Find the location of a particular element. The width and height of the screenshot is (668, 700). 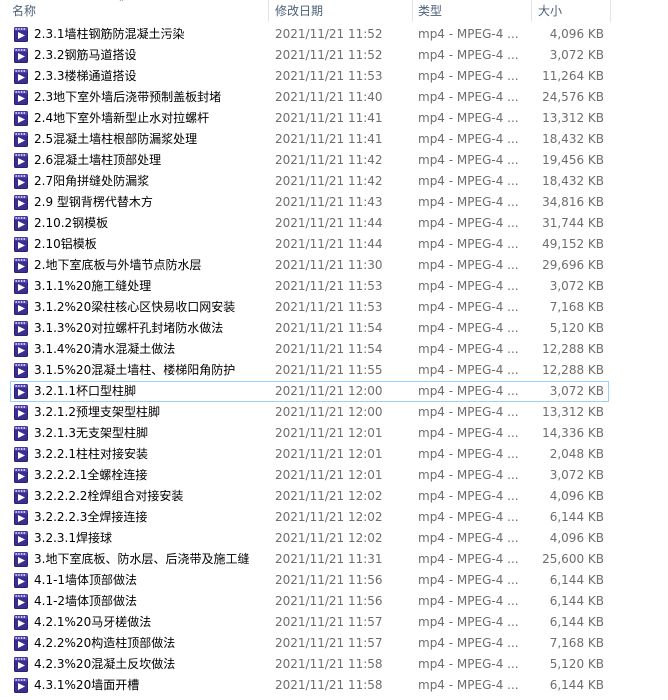

file-name: 4.1-1墙体顶部做法 is located at coordinates (86, 580).